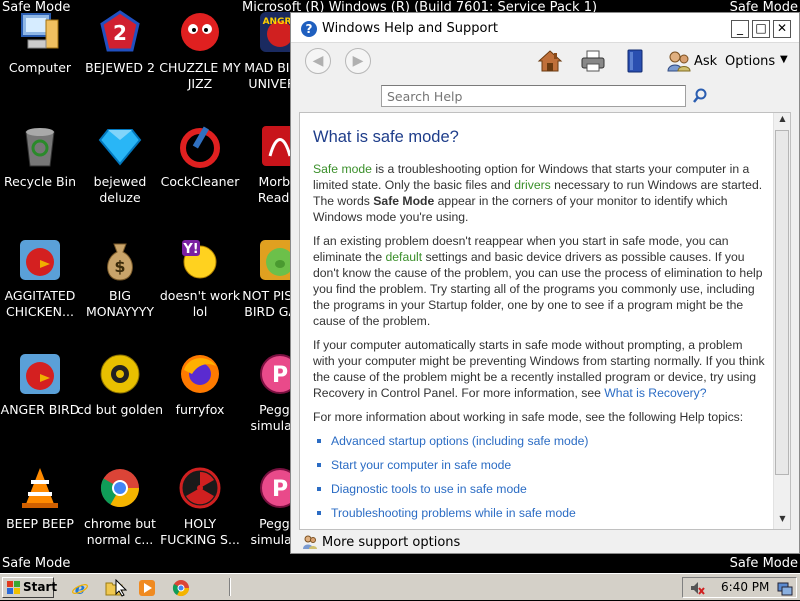 Image resolution: width=800 pixels, height=601 pixels. I want to click on volume-muted-icon, so click(697, 588).